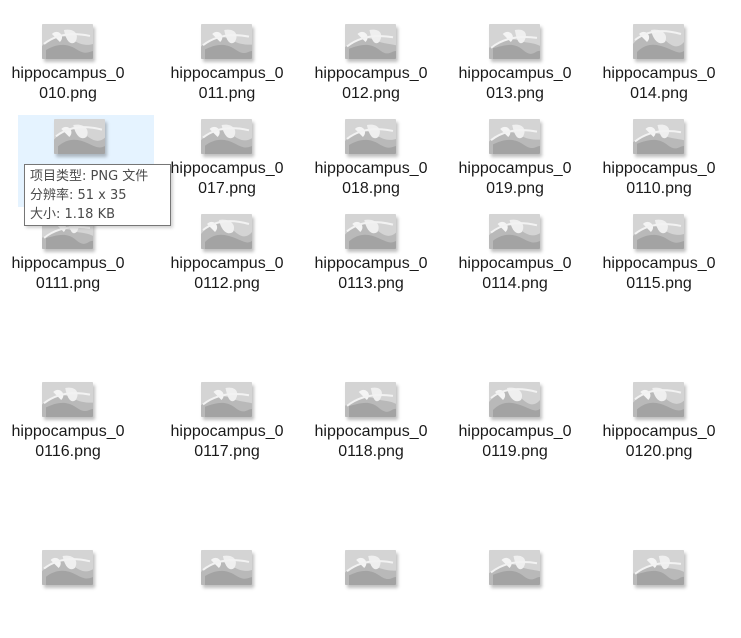 The height and width of the screenshot is (638, 741). What do you see at coordinates (659, 93) in the screenshot?
I see `file-name-line2: 014.png` at bounding box center [659, 93].